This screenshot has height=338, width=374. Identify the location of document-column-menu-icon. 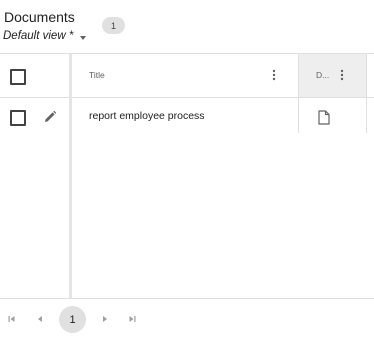
(342, 75).